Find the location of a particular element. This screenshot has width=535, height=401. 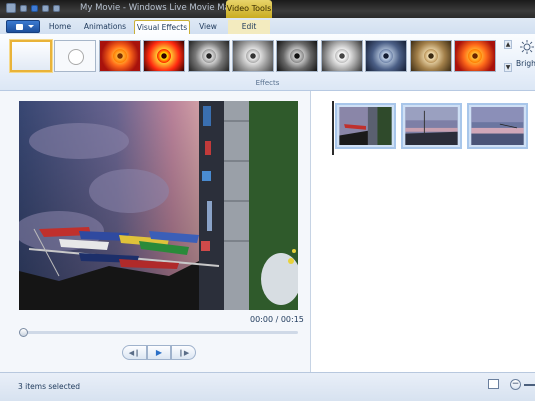

effect-pencil is located at coordinates (75, 56).